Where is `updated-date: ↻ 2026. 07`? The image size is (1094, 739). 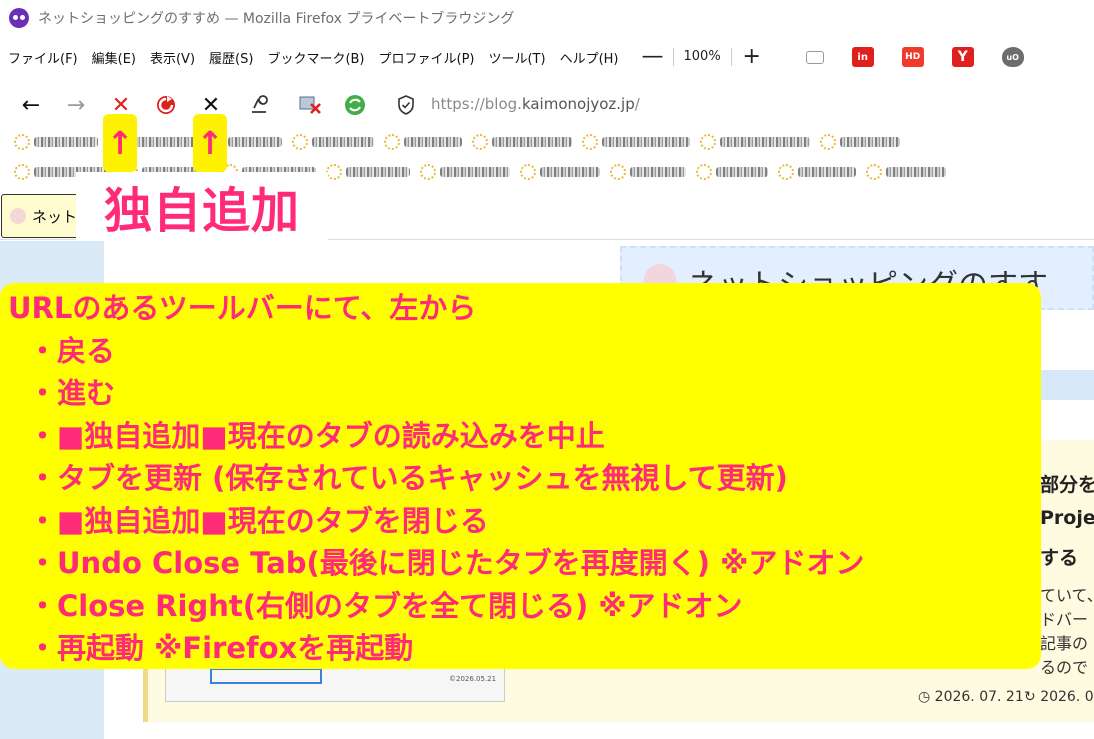
updated-date: ↻ 2026. 07 is located at coordinates (1059, 697).